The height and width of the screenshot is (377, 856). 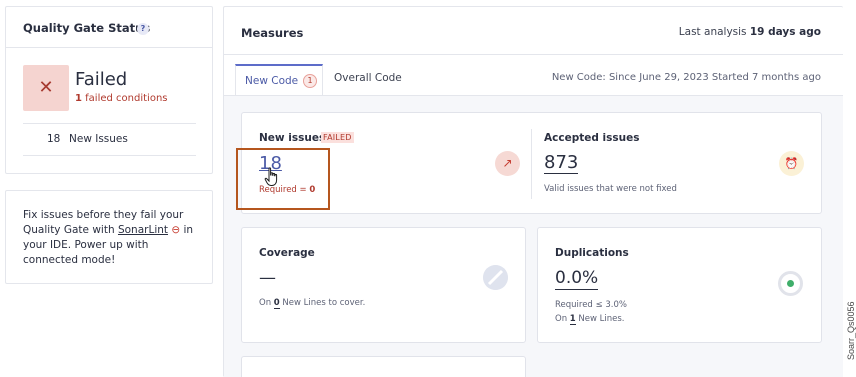 I want to click on duplications-status-icon, so click(x=790, y=283).